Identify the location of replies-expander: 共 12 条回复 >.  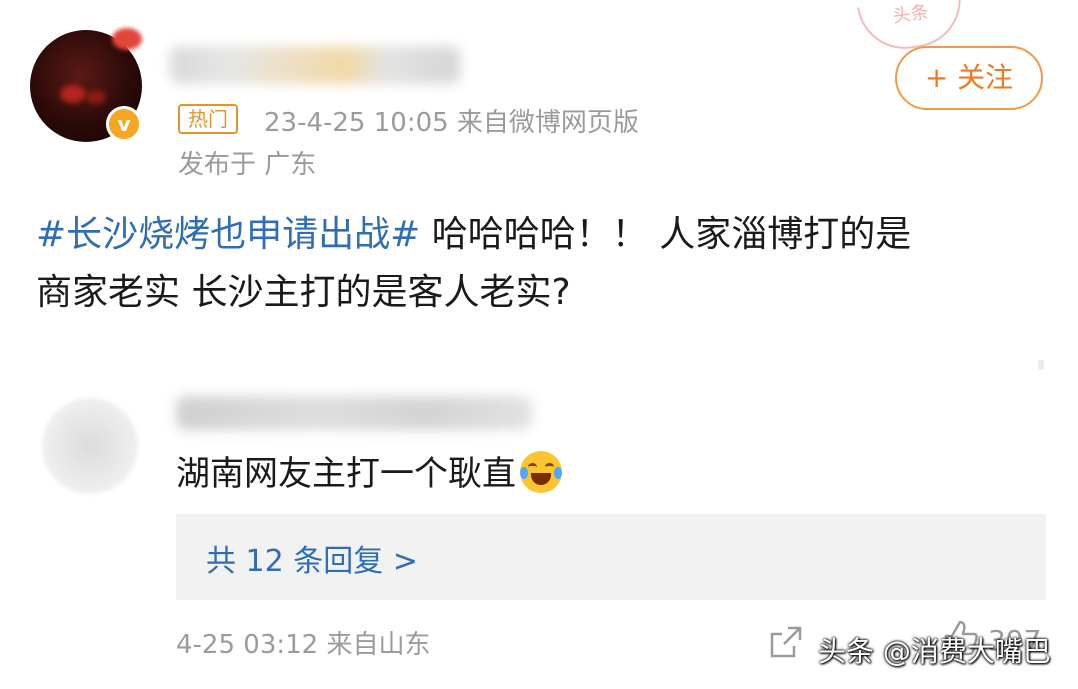
(611, 557).